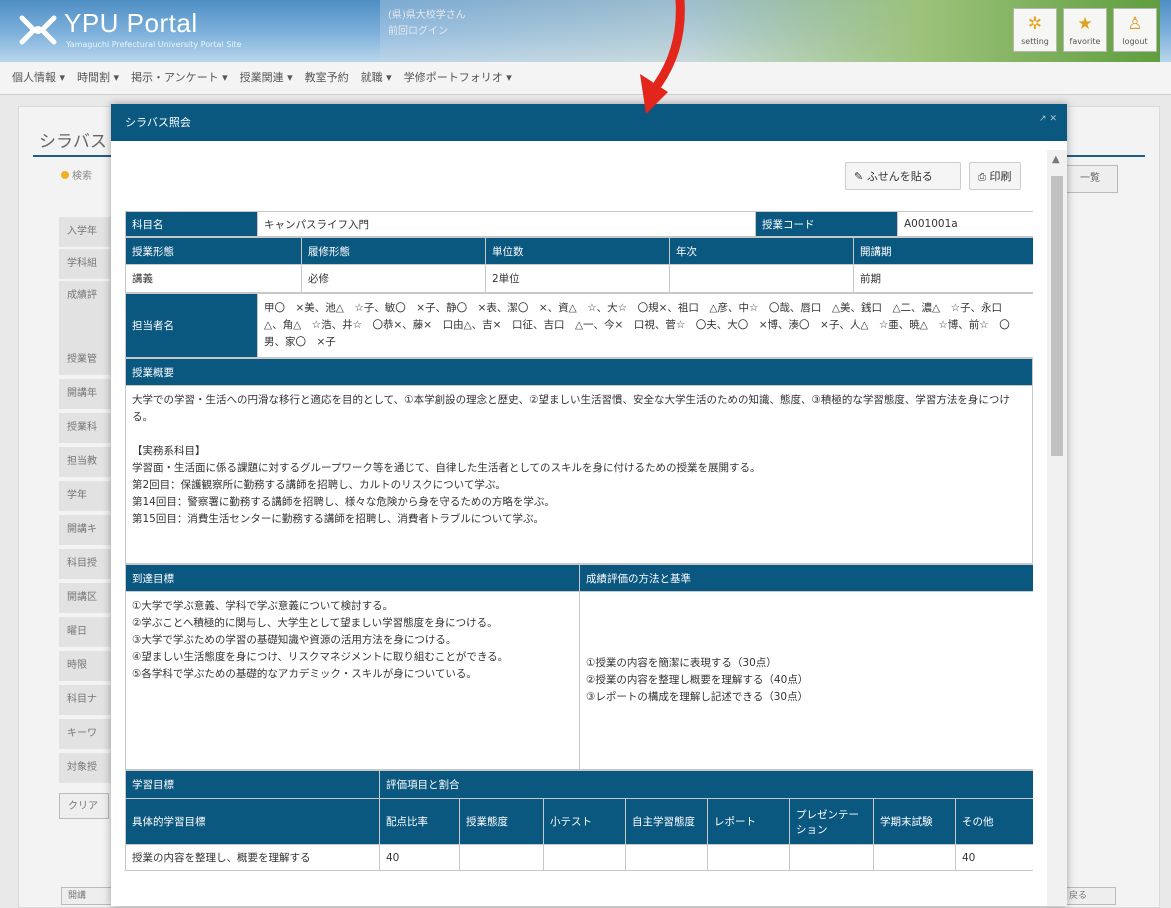 Image resolution: width=1171 pixels, height=908 pixels. Describe the element at coordinates (1048, 119) in the screenshot. I see `modal-window-controls: ↗ ✕` at that location.